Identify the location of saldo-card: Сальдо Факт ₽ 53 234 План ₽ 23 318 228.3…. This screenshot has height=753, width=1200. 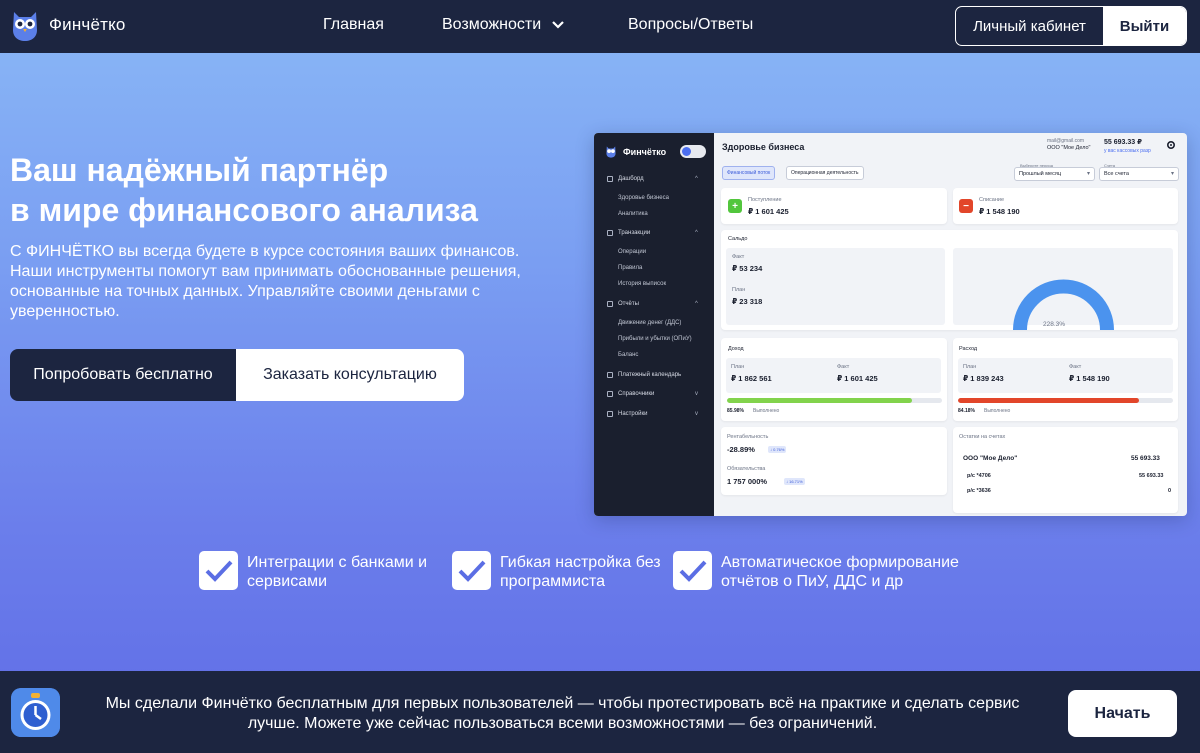
(949, 280).